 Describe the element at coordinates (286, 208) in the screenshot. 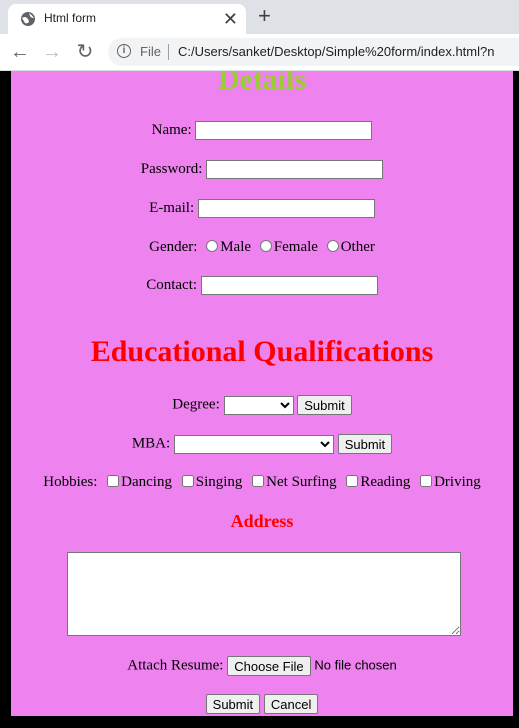

I see `email-field` at that location.